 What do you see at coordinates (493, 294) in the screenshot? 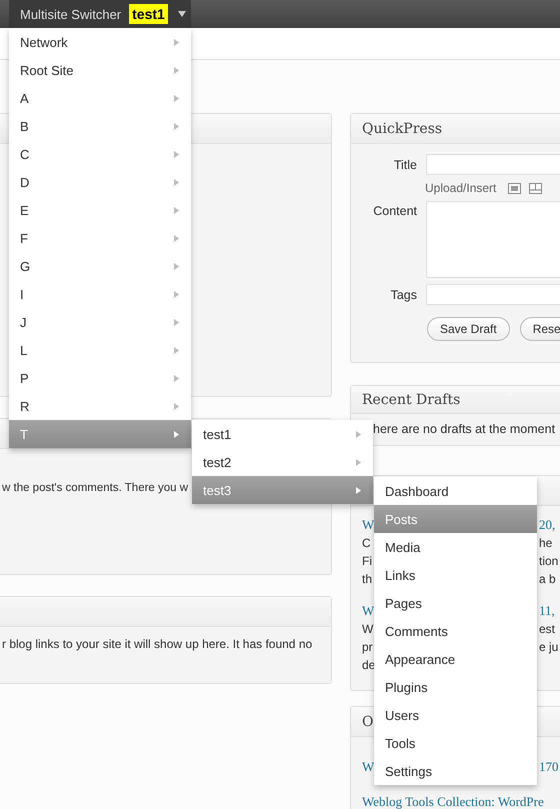
I see `tags-field` at bounding box center [493, 294].